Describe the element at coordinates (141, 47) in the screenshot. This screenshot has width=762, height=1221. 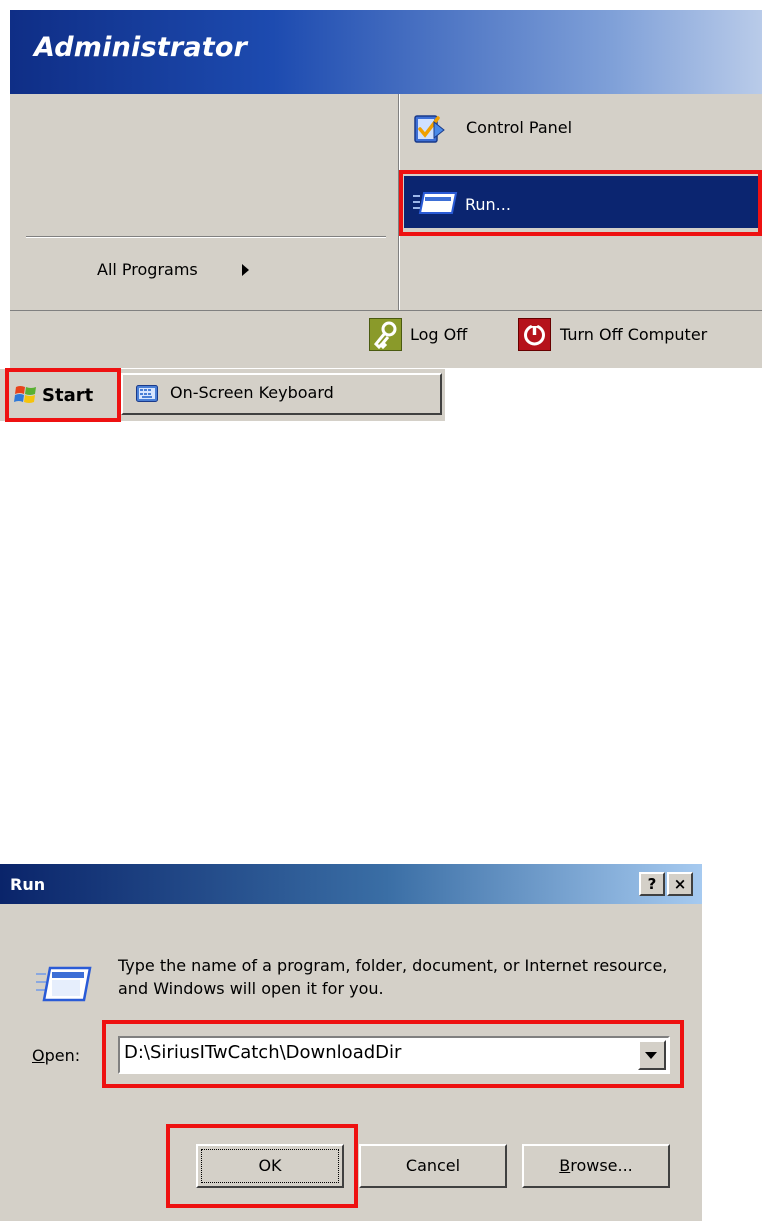
I see `user-name: Administrator` at that location.